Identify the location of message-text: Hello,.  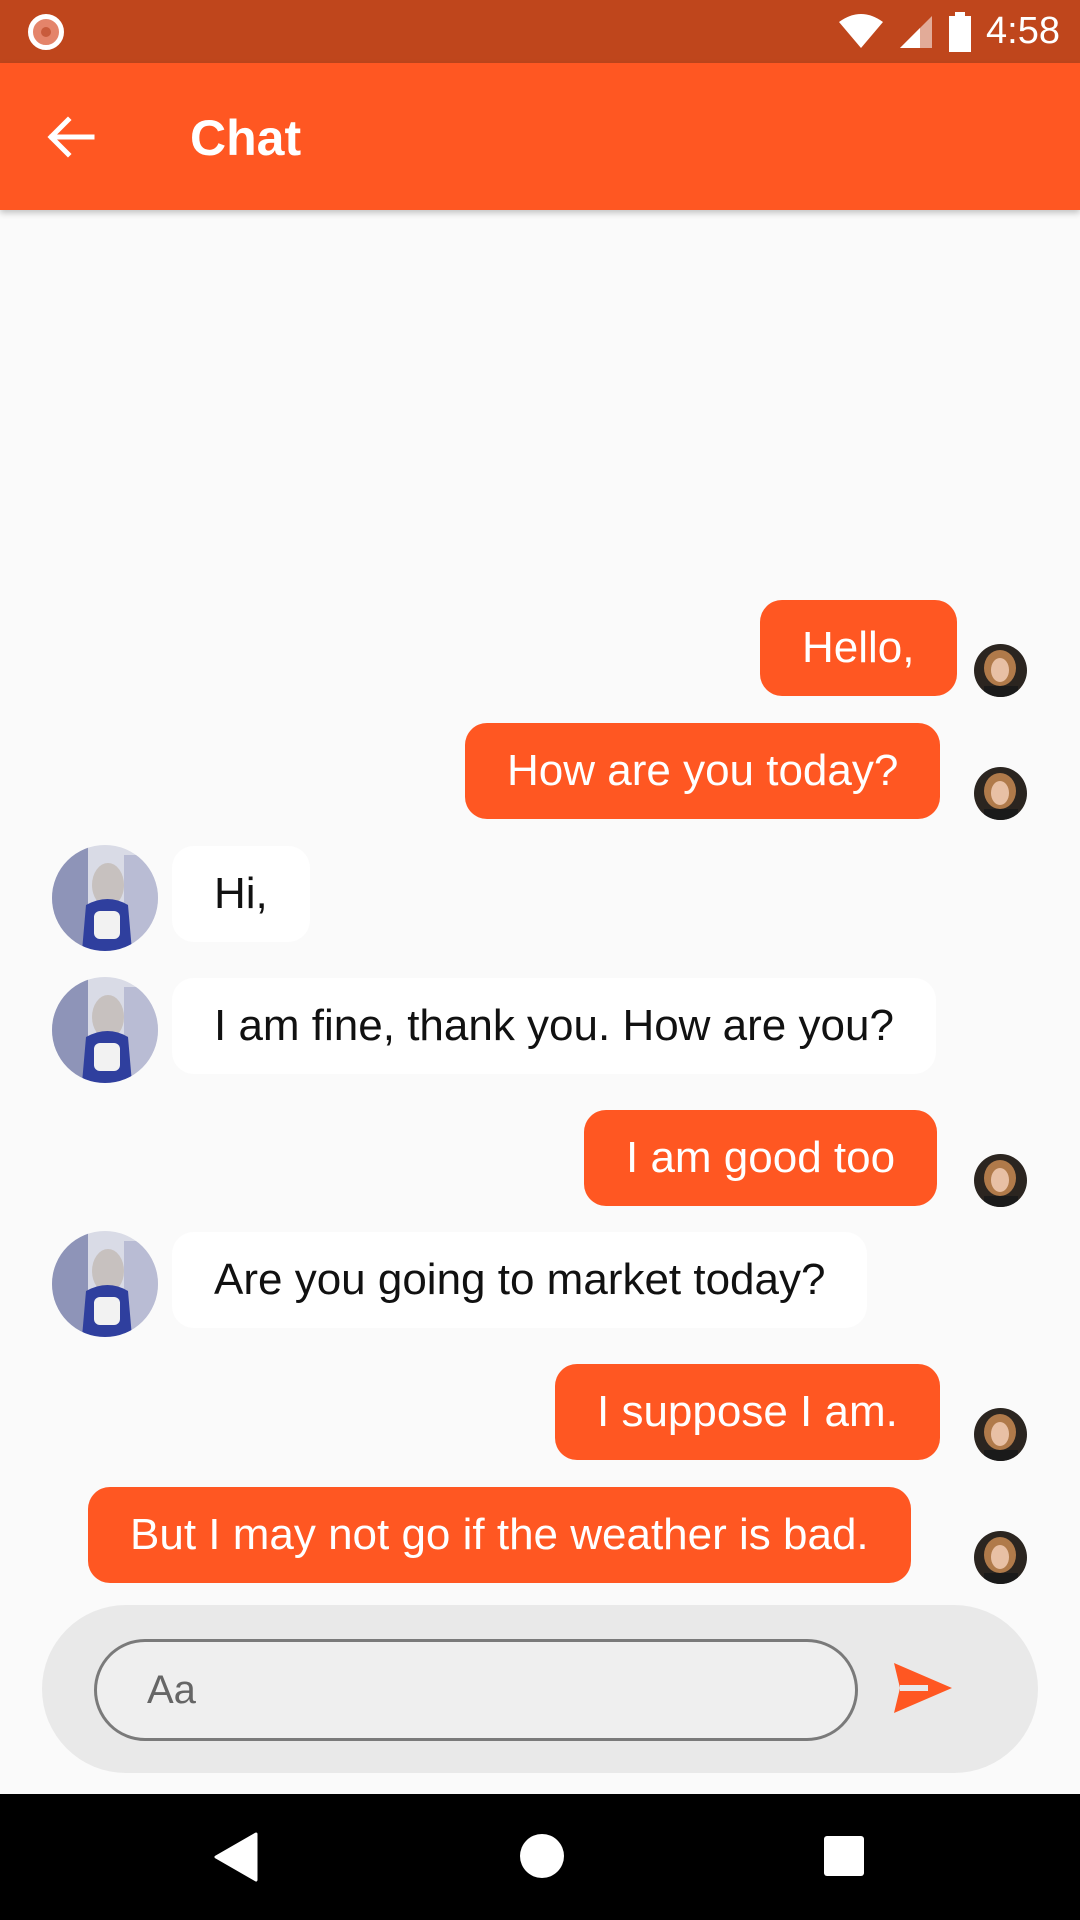
(858, 647).